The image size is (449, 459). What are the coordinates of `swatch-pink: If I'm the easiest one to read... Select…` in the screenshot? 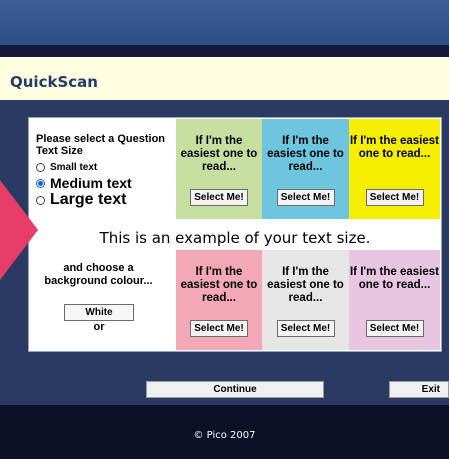 It's located at (219, 300).